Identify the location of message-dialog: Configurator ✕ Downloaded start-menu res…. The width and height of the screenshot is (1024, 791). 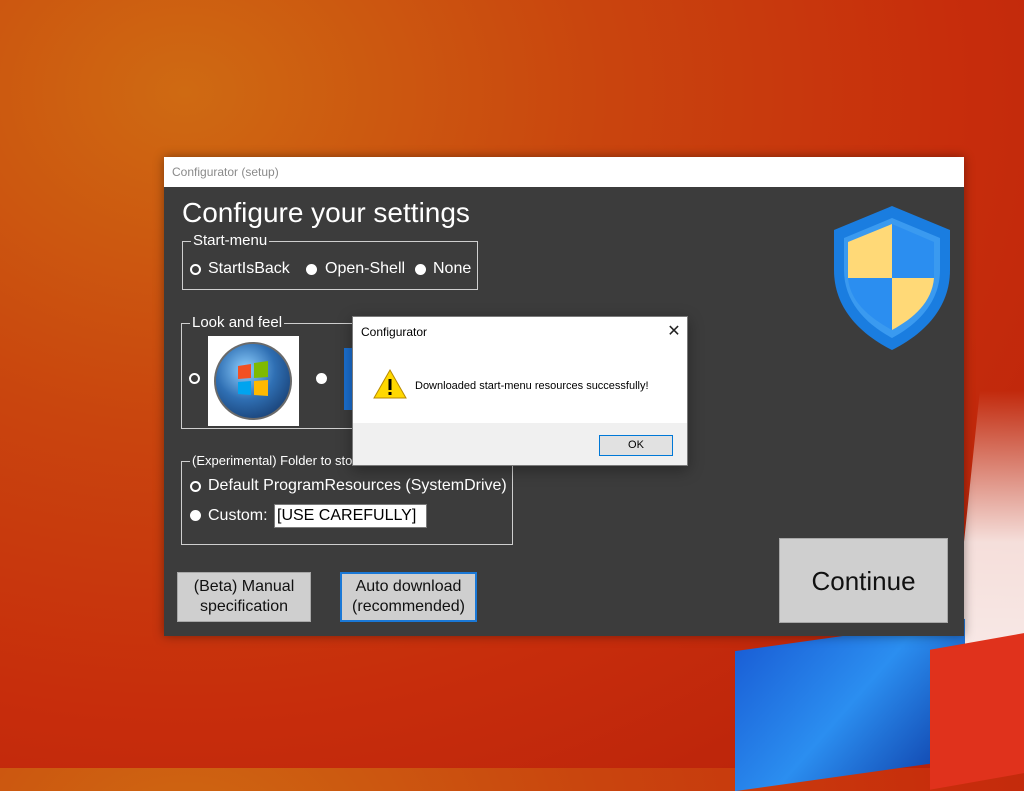
(520, 391).